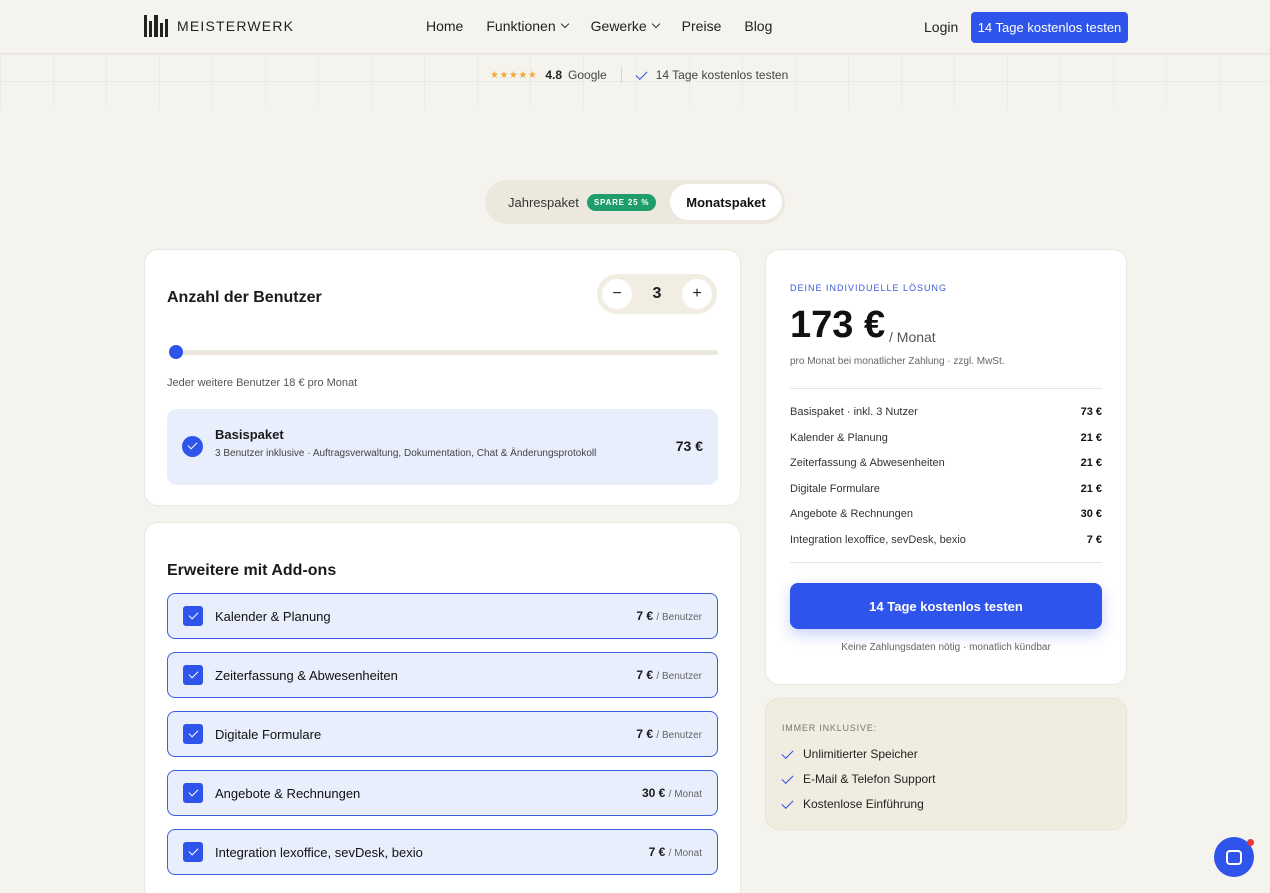  I want to click on main-nav: Home Funktionen Gewerke Preise Blog, so click(599, 26).